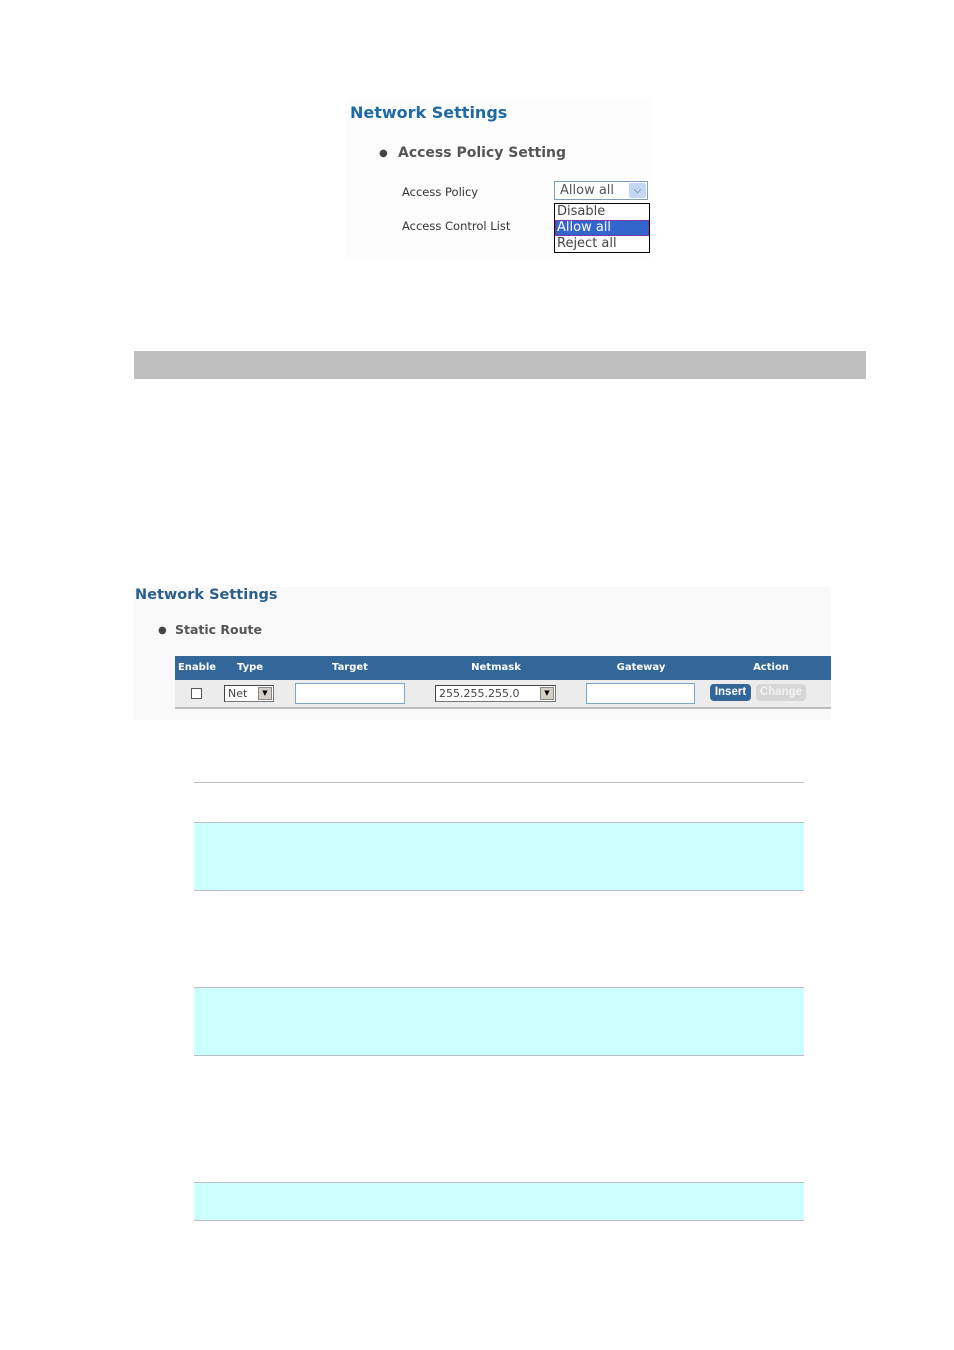  I want to click on section-heading: Static Route, so click(218, 629).